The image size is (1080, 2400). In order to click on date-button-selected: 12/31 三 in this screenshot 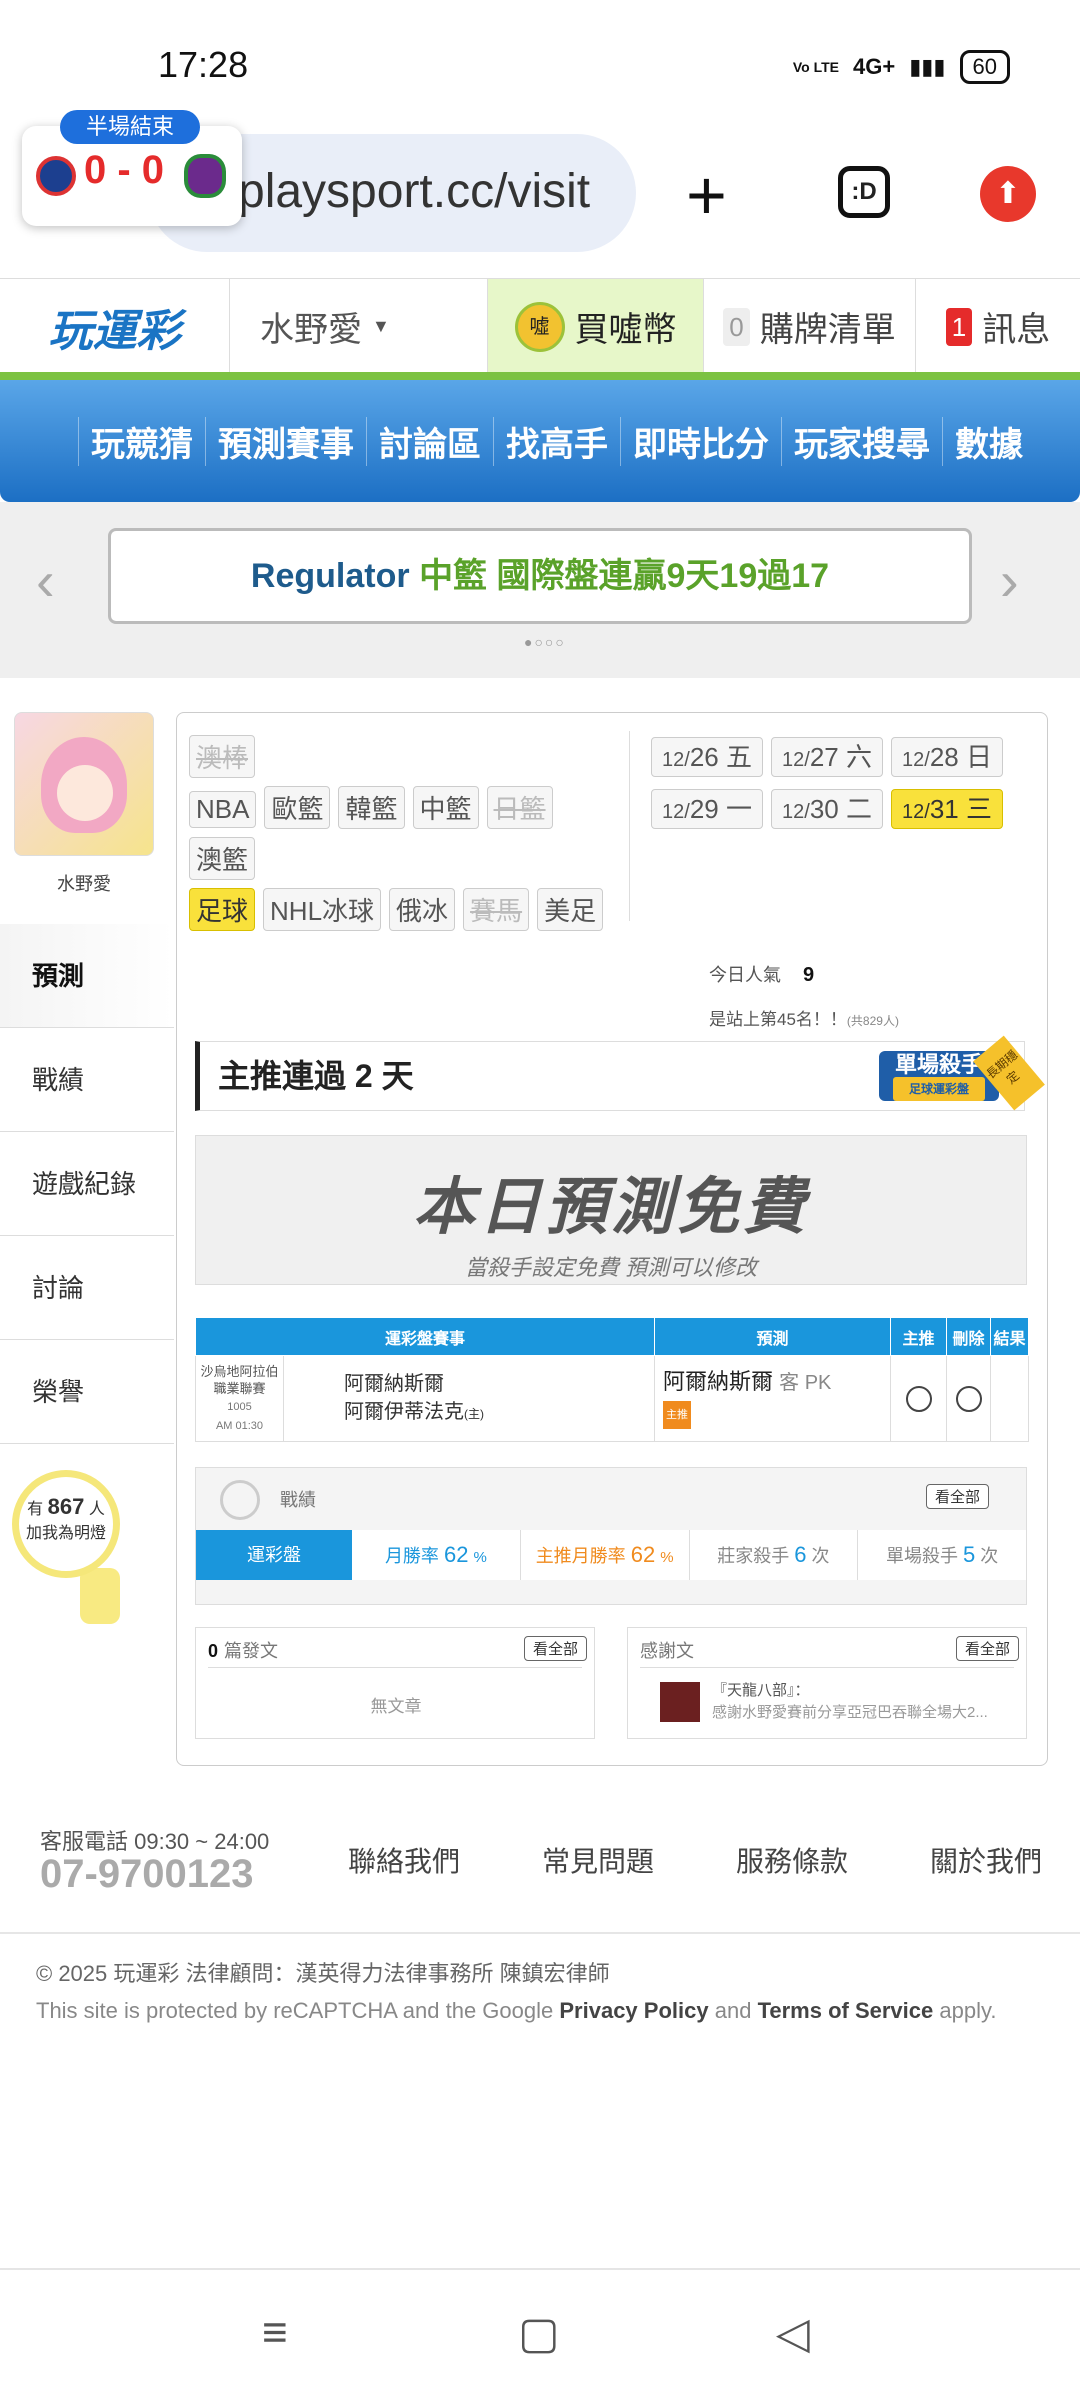, I will do `click(947, 809)`.